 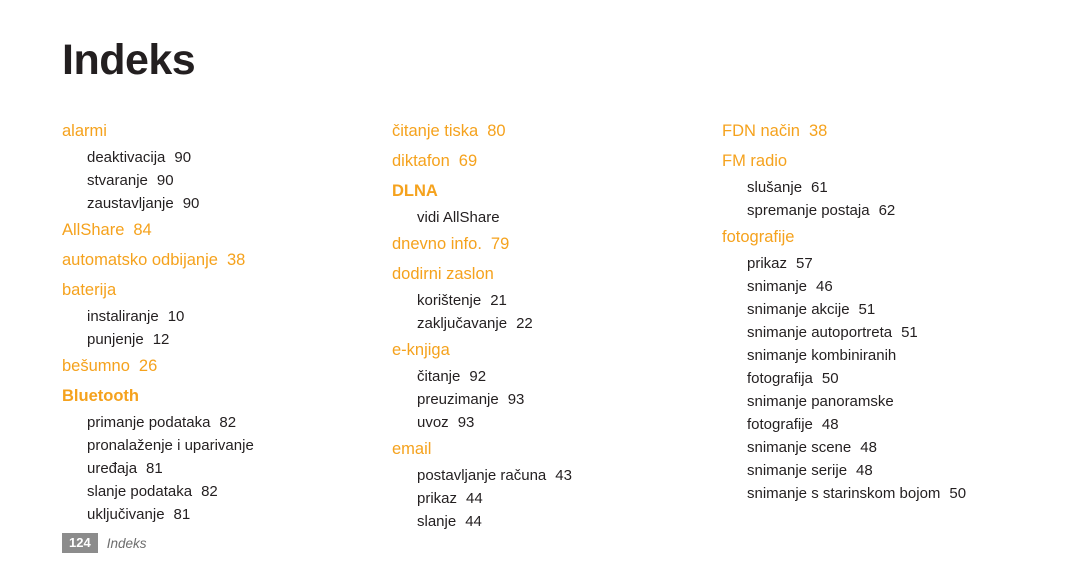 What do you see at coordinates (557, 521) in the screenshot?
I see `index-subentry: slanje 44` at bounding box center [557, 521].